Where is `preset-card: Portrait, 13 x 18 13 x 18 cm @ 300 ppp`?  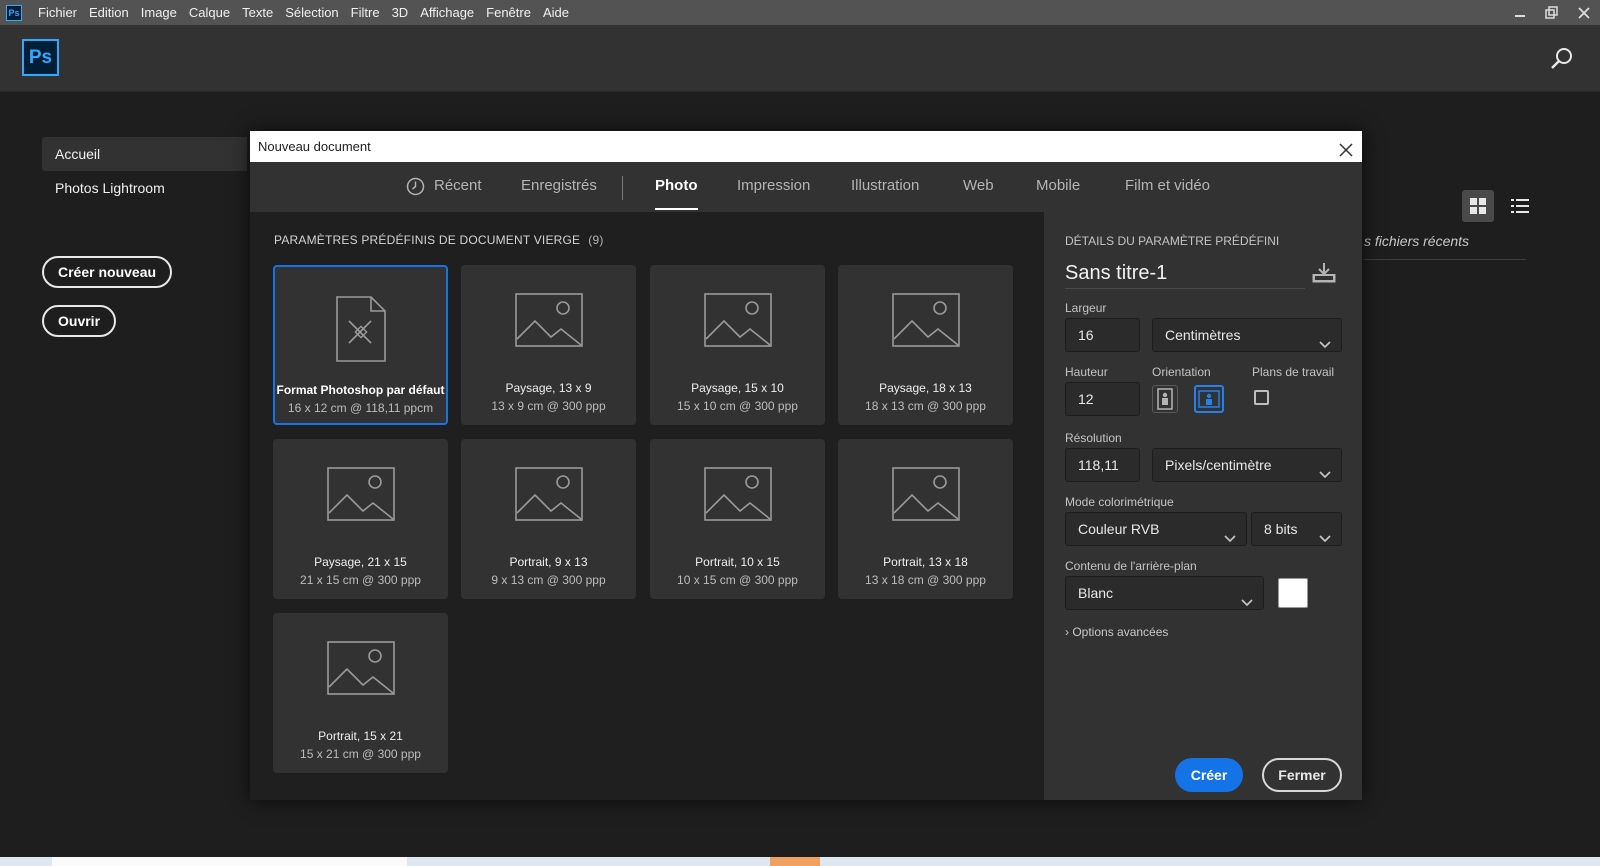 preset-card: Portrait, 13 x 18 13 x 18 cm @ 300 ppp is located at coordinates (925, 519).